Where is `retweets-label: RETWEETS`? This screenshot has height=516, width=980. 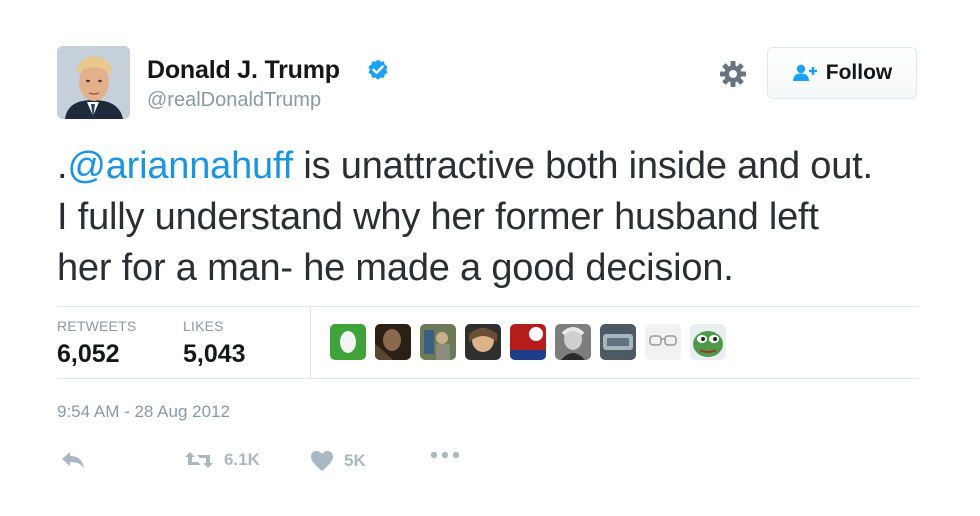
retweets-label: RETWEETS is located at coordinates (96, 326).